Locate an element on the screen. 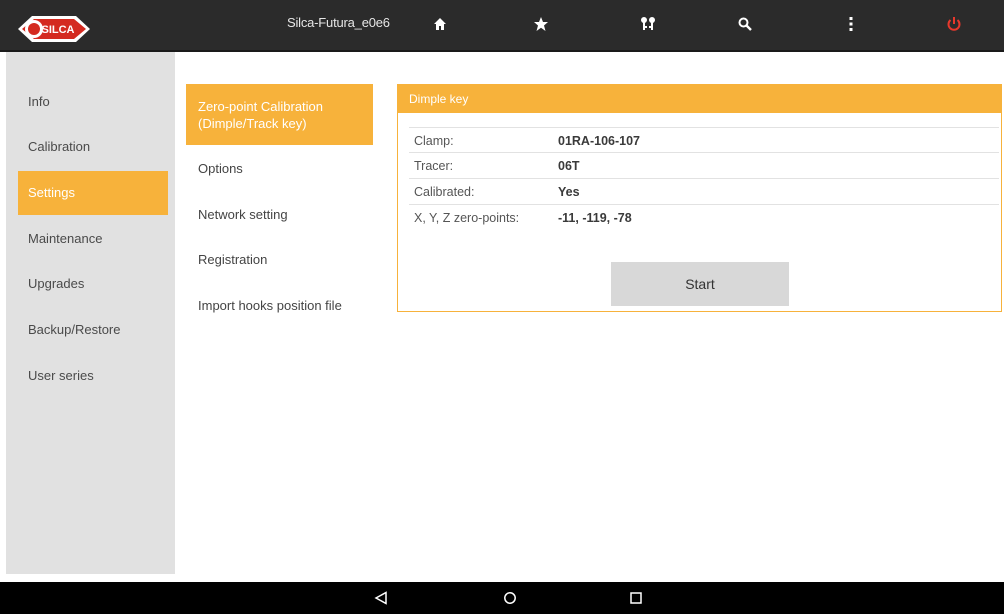 This screenshot has height=614, width=1004. silca-logo: SILCA is located at coordinates (54, 29).